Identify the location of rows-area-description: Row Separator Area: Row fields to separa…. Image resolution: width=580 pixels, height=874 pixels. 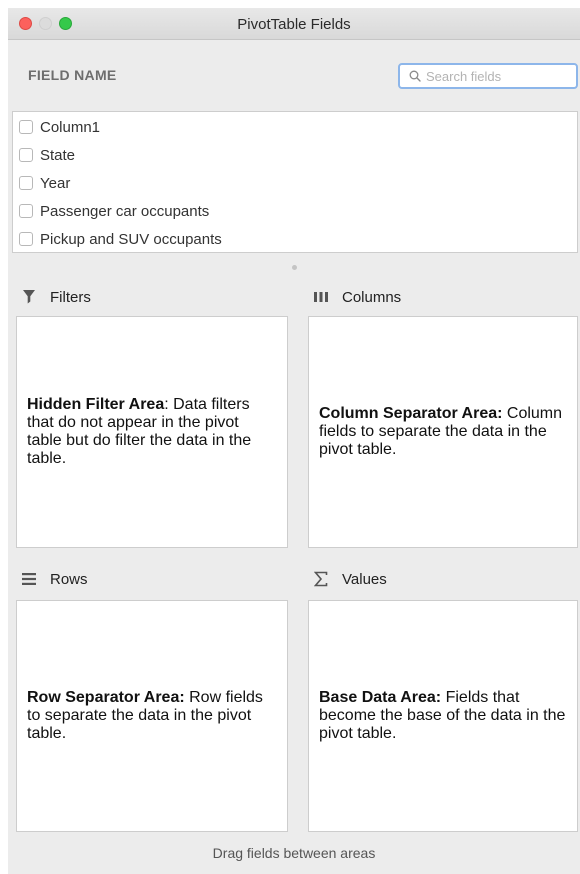
(145, 715).